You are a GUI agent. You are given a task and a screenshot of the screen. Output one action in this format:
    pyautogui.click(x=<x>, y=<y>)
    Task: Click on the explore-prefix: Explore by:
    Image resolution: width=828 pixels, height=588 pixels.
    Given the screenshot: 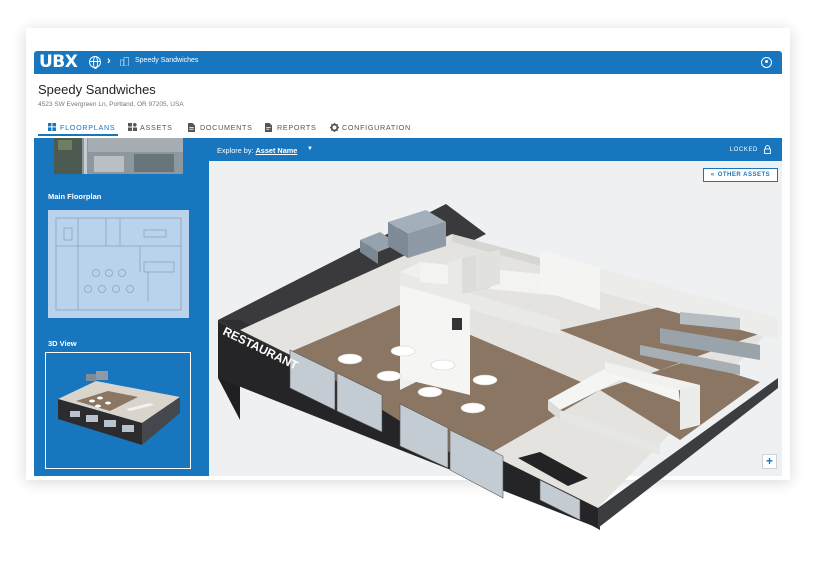 What is the action you would take?
    pyautogui.click(x=236, y=150)
    